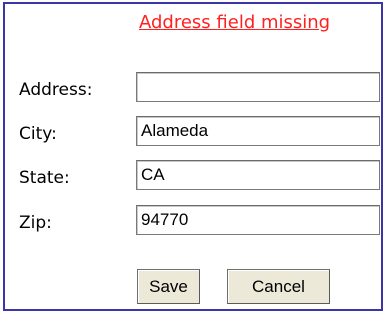 This screenshot has width=389, height=316. Describe the element at coordinates (44, 178) in the screenshot. I see `state-label: State:` at that location.